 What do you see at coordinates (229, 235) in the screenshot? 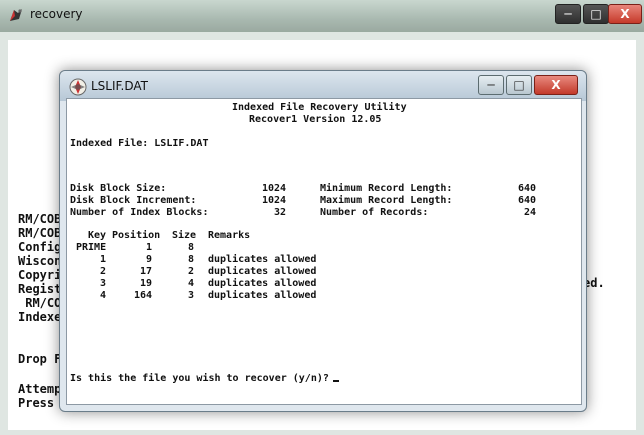
I see `table-header-remarks: Remarks` at bounding box center [229, 235].